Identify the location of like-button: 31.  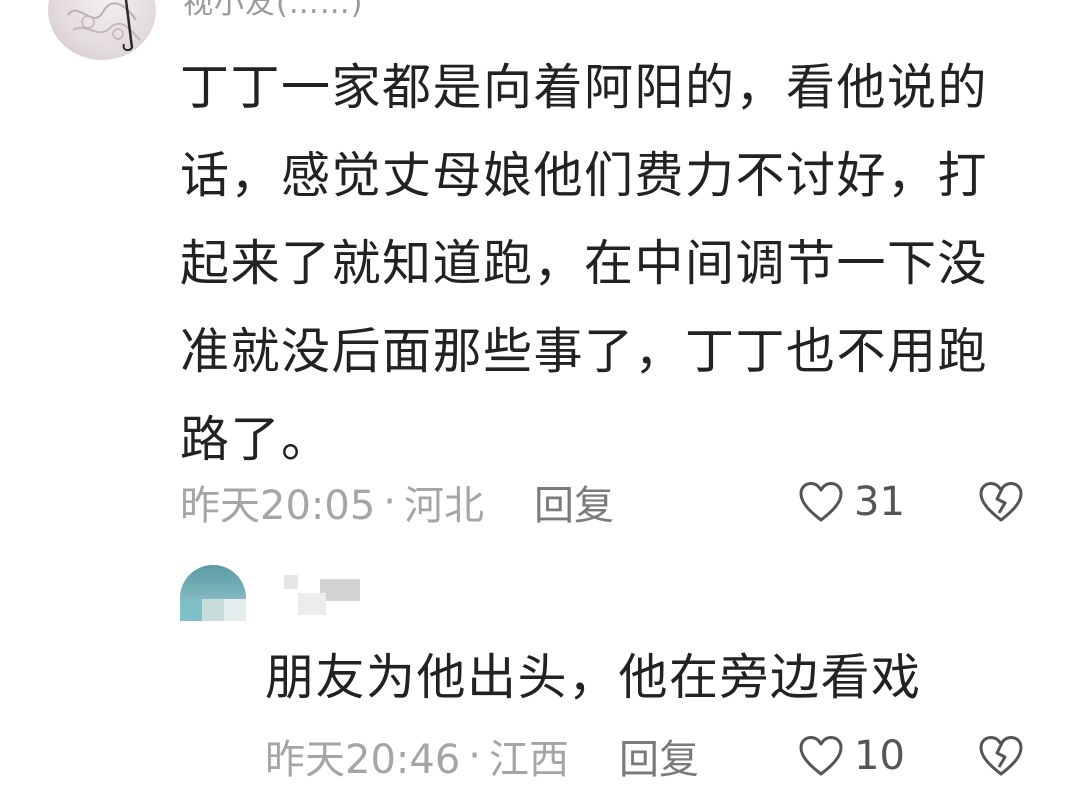
(851, 502).